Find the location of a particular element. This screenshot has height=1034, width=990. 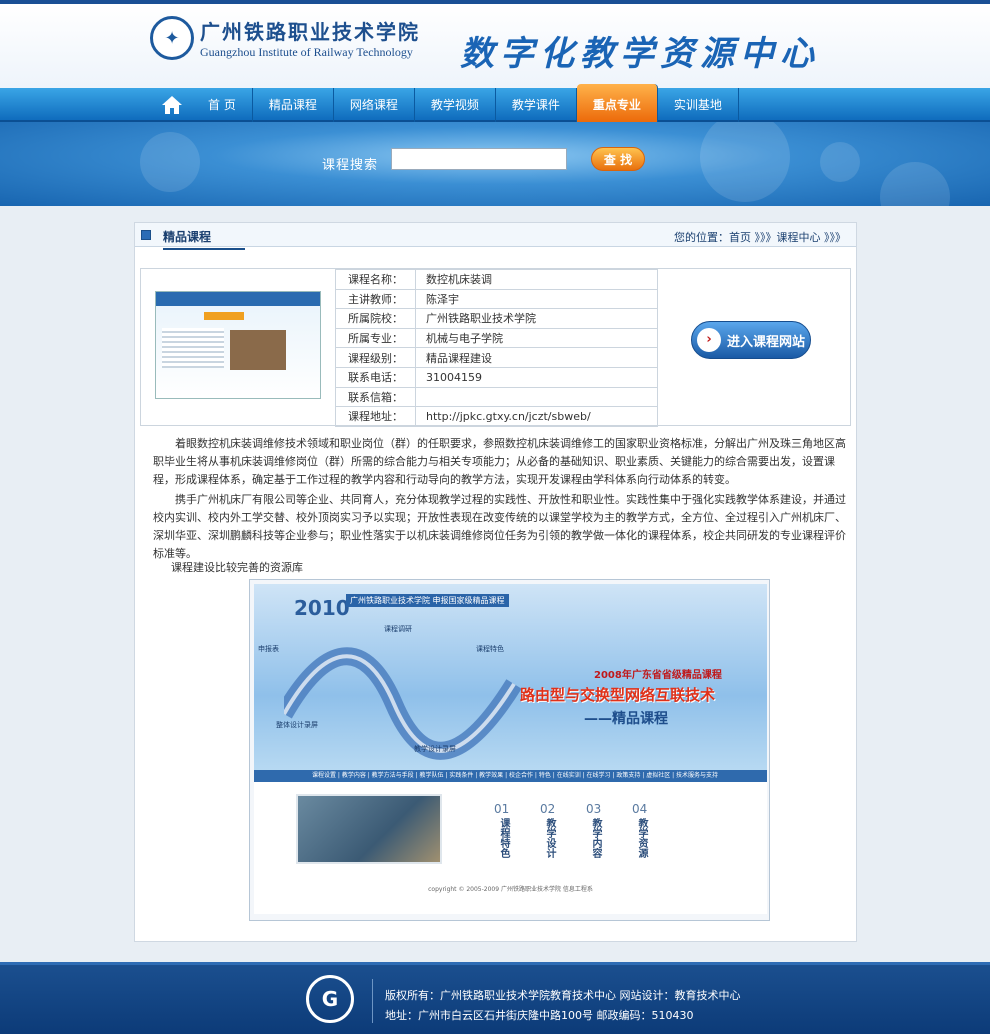

course-thumbnail is located at coordinates (238, 345).